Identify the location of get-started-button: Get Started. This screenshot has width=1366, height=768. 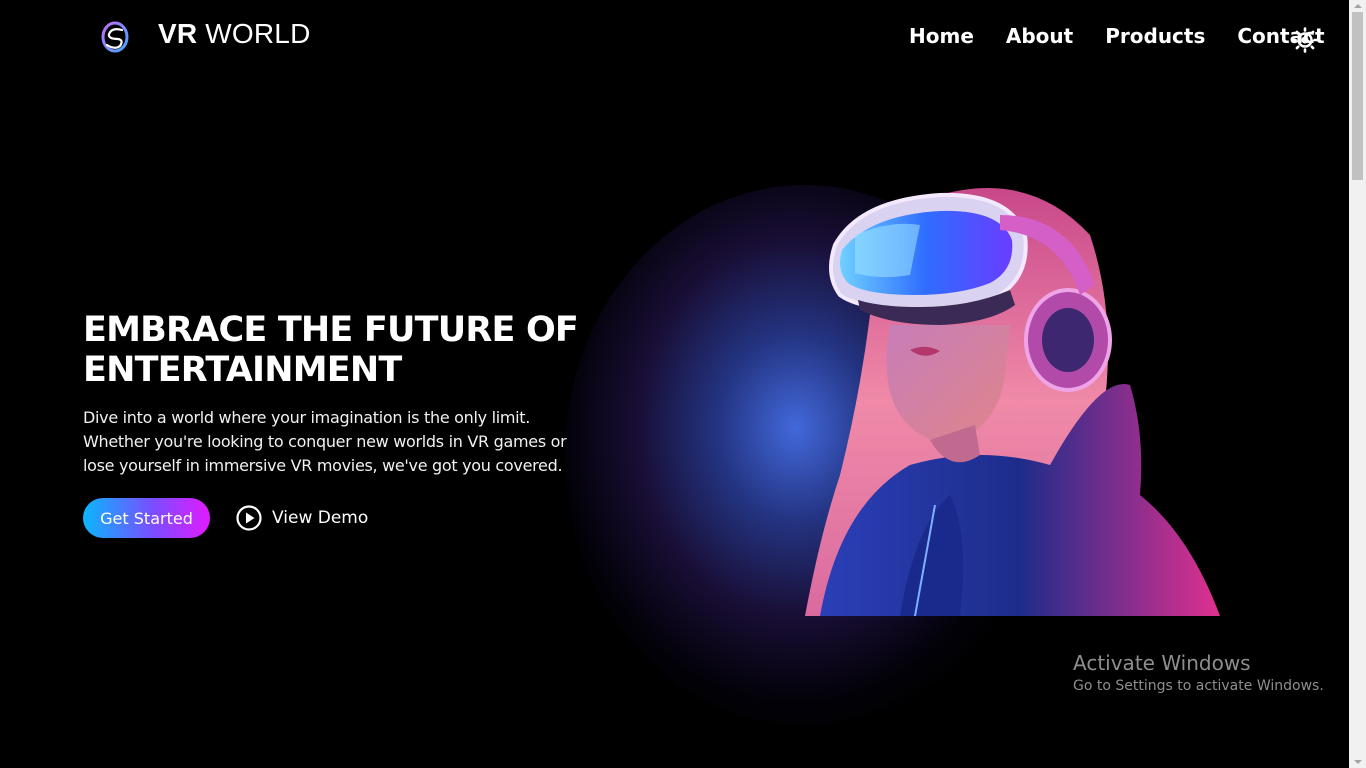
(146, 518).